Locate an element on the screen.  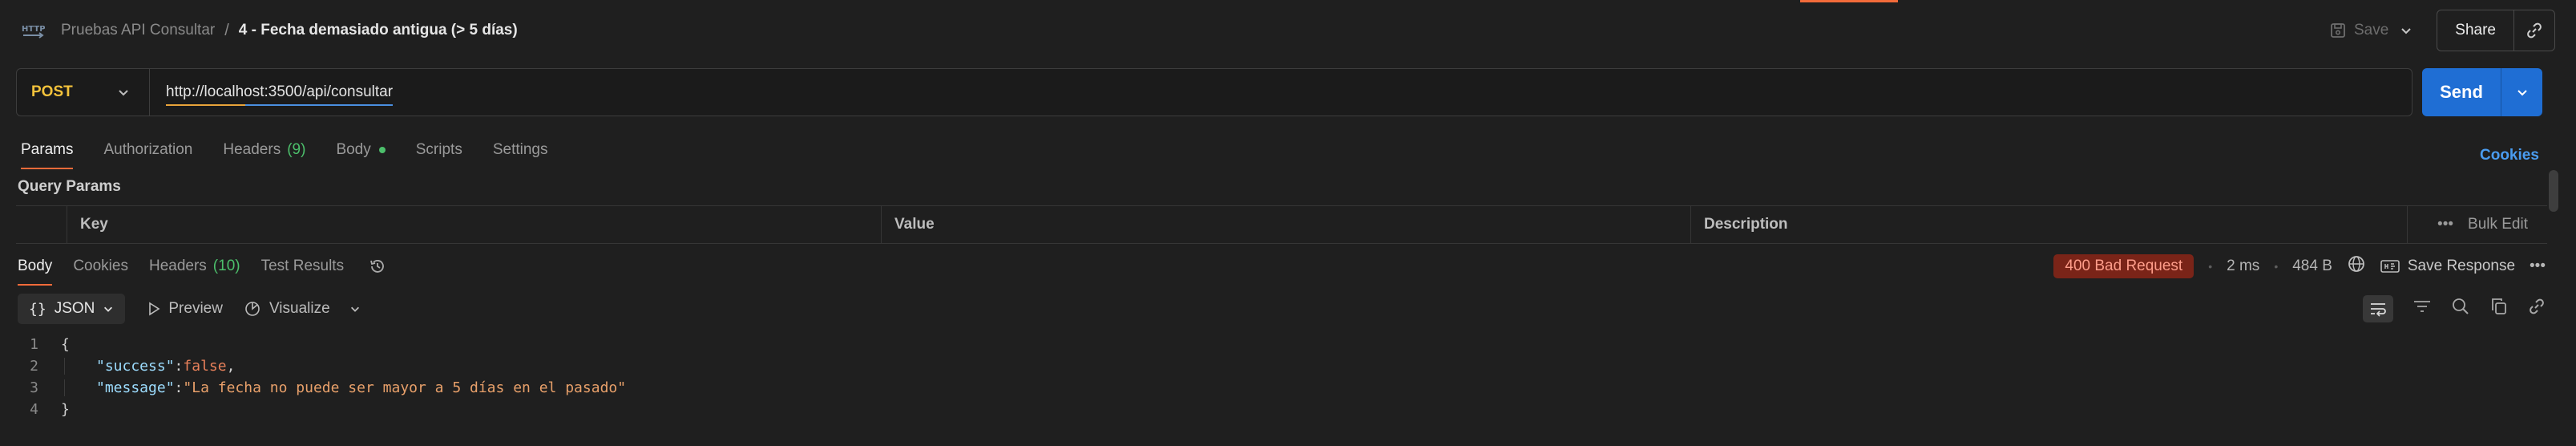
tab-settings-label: Settings is located at coordinates (520, 150).